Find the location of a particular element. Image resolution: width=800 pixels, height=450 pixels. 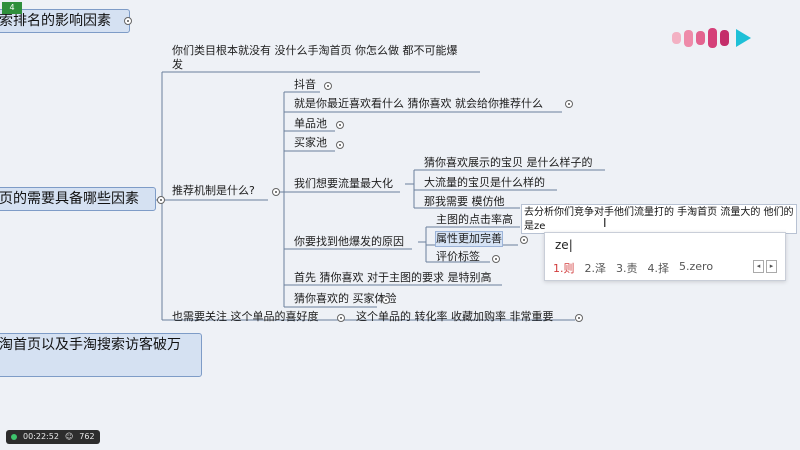

ime-next-icon: ▸ is located at coordinates (771, 266).